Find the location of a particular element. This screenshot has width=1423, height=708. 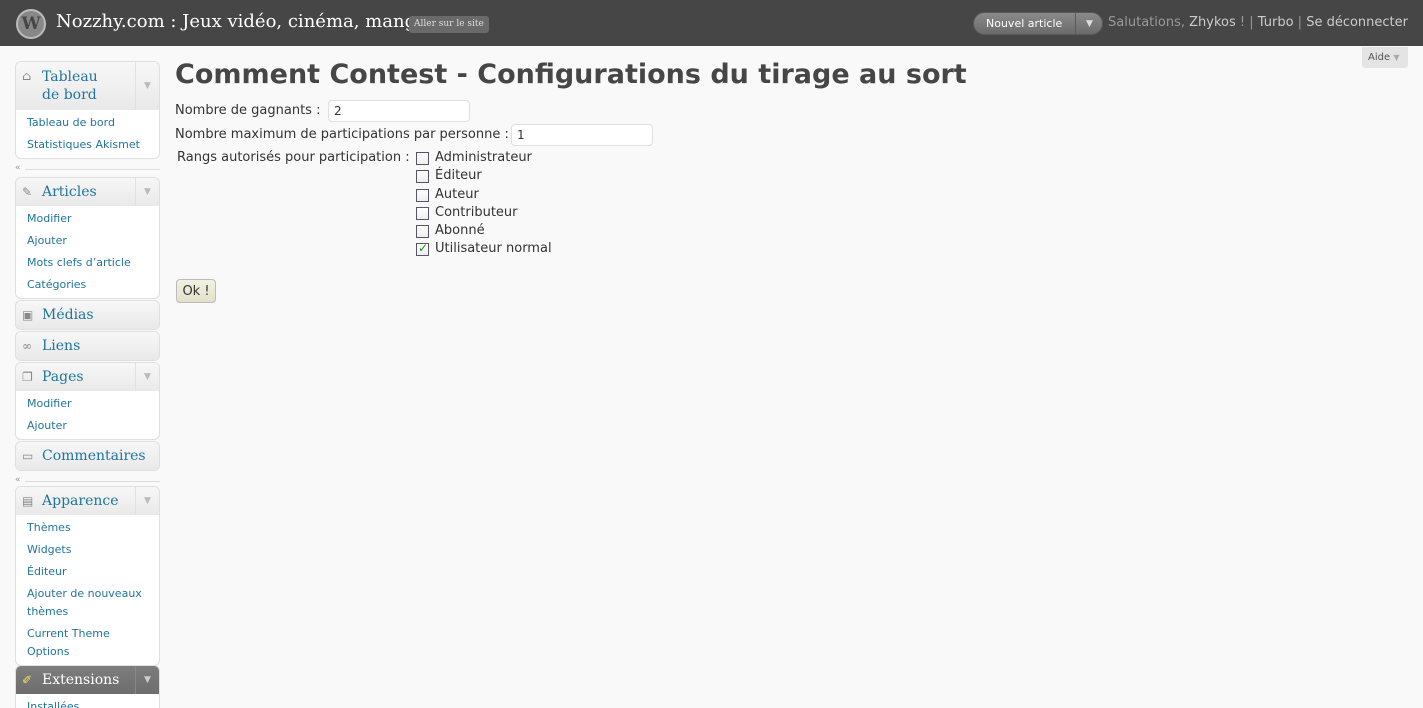

winners-label: Nombre de gagnants : is located at coordinates (248, 110).